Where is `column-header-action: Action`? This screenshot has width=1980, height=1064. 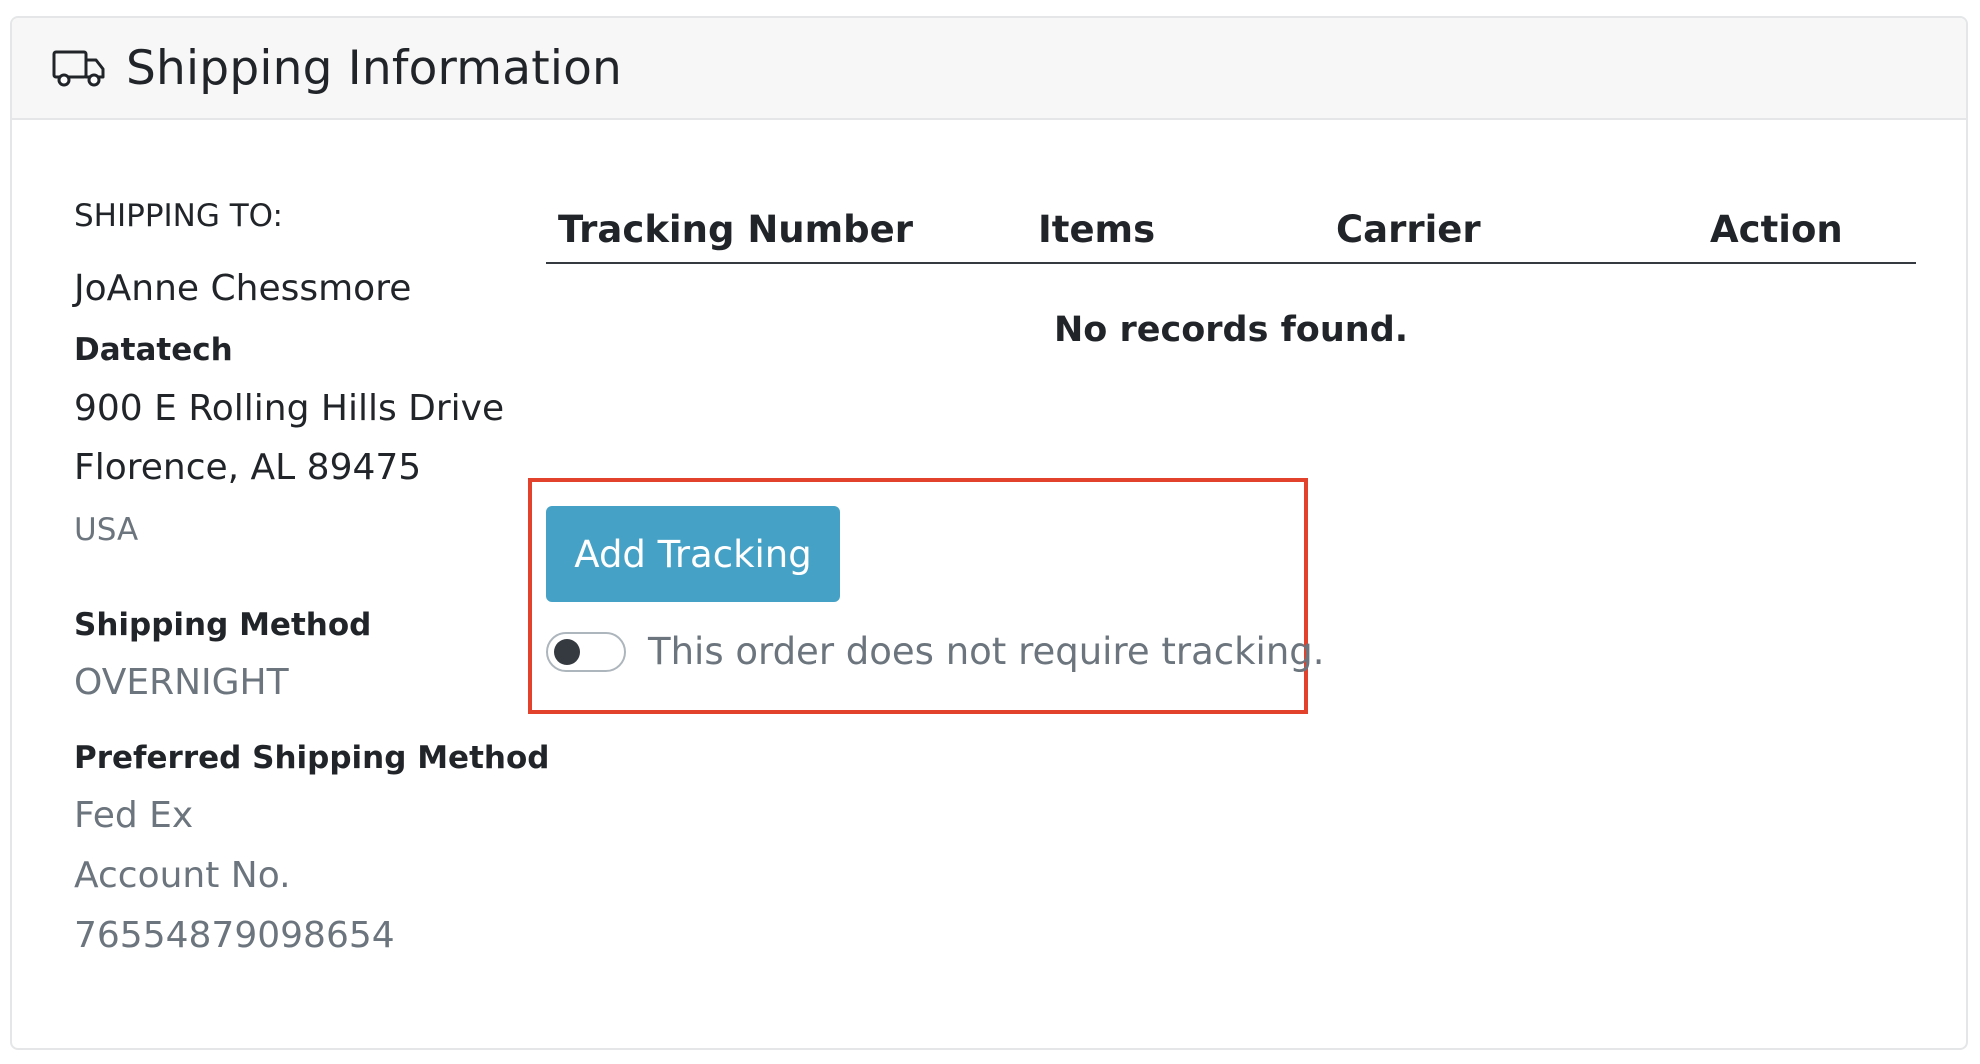 column-header-action: Action is located at coordinates (1776, 229).